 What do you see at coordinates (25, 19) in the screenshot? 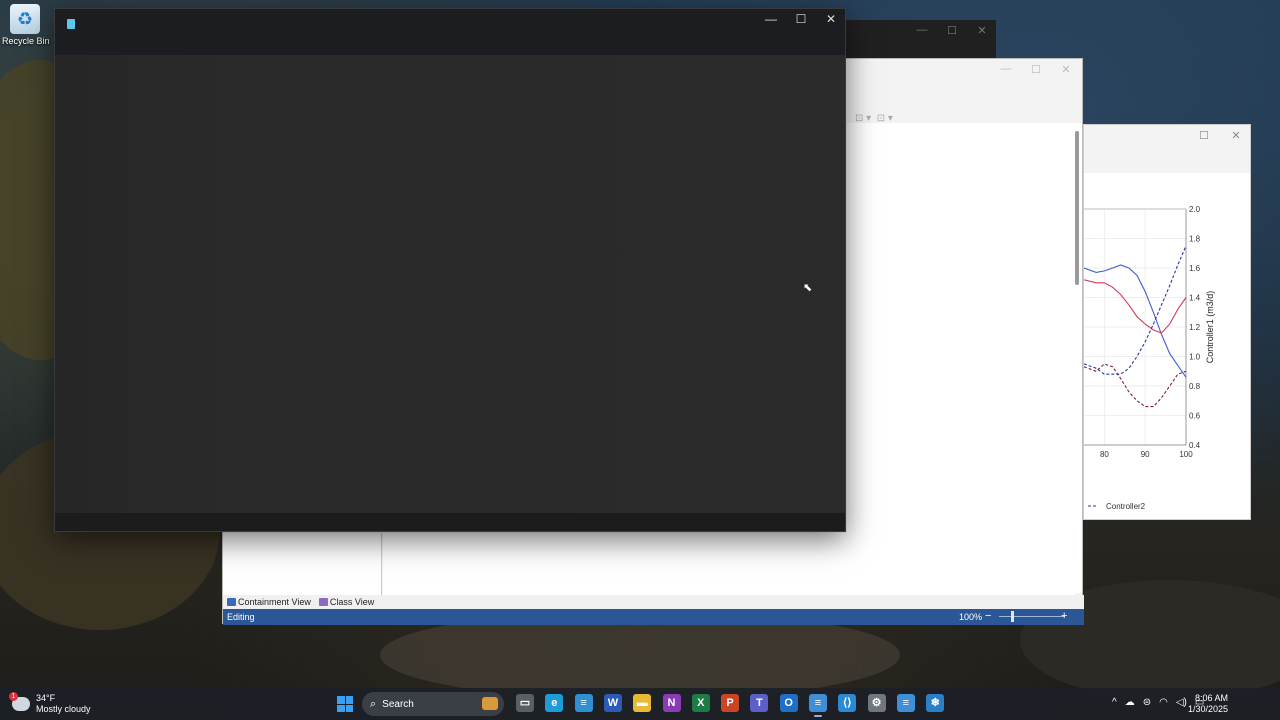
I see `recycle-bin-icon: ♻` at bounding box center [25, 19].